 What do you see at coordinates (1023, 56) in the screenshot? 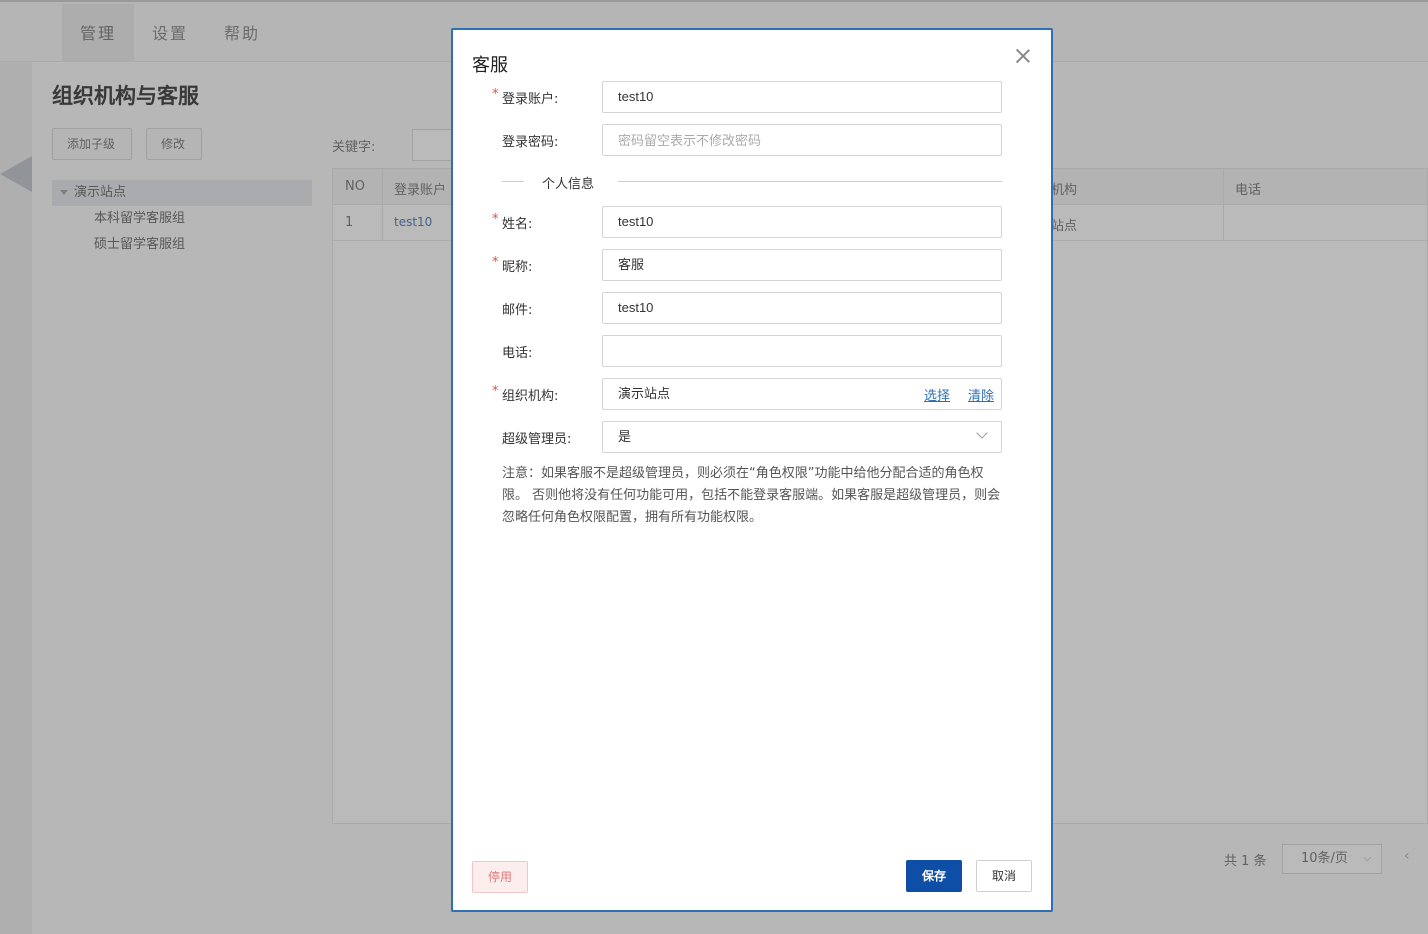
I see `close-icon` at bounding box center [1023, 56].